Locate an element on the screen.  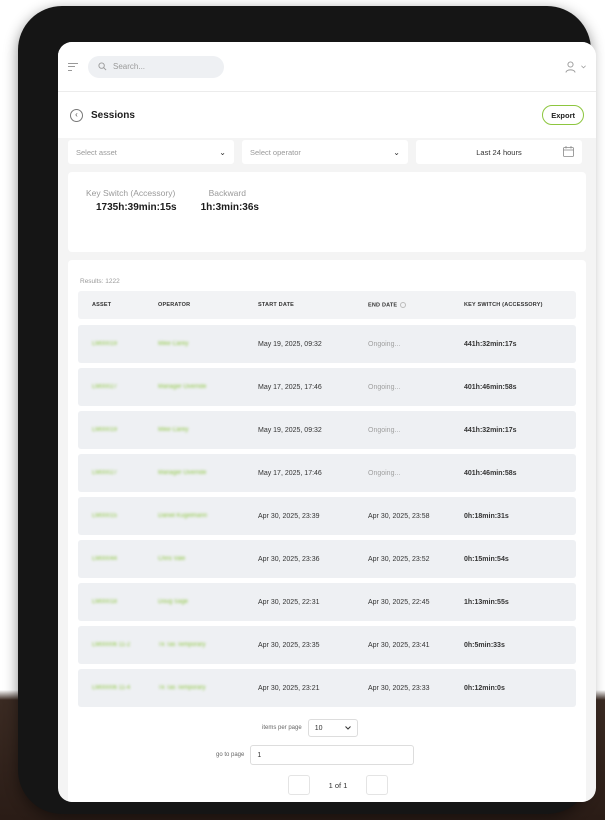
asset-select: Select asset ⌄ is located at coordinates (151, 152).